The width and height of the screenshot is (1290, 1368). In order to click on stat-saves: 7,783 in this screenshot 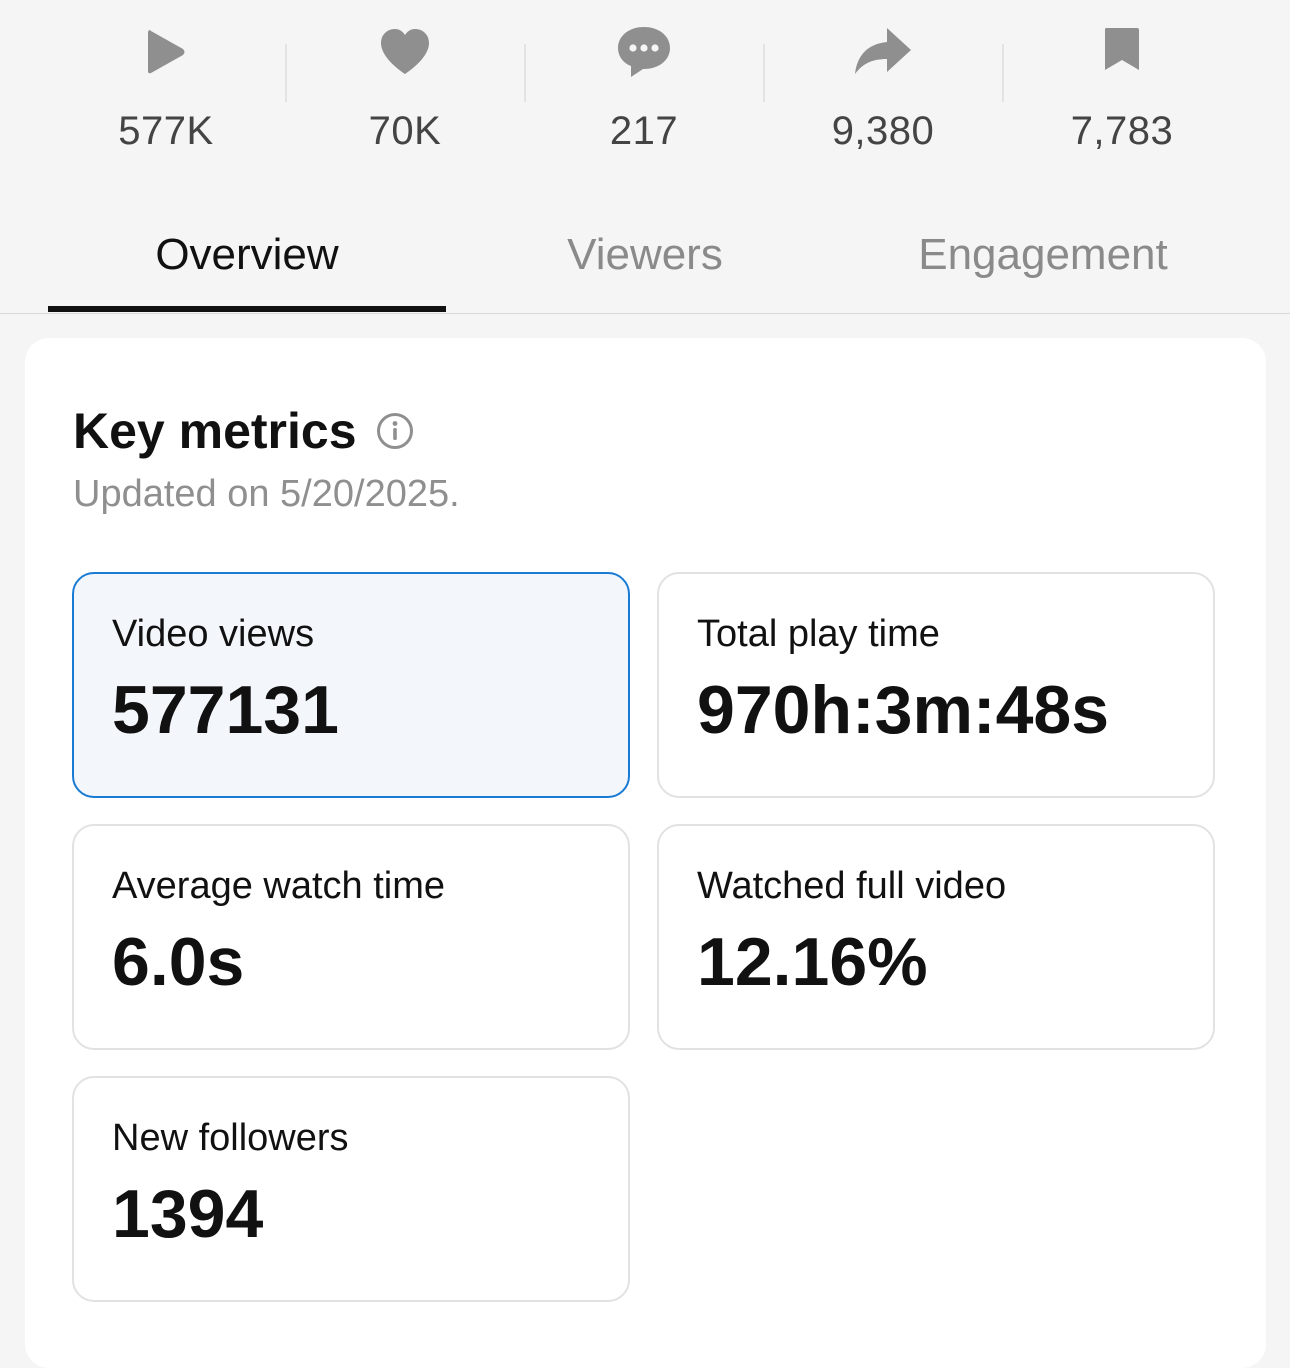, I will do `click(1122, 90)`.